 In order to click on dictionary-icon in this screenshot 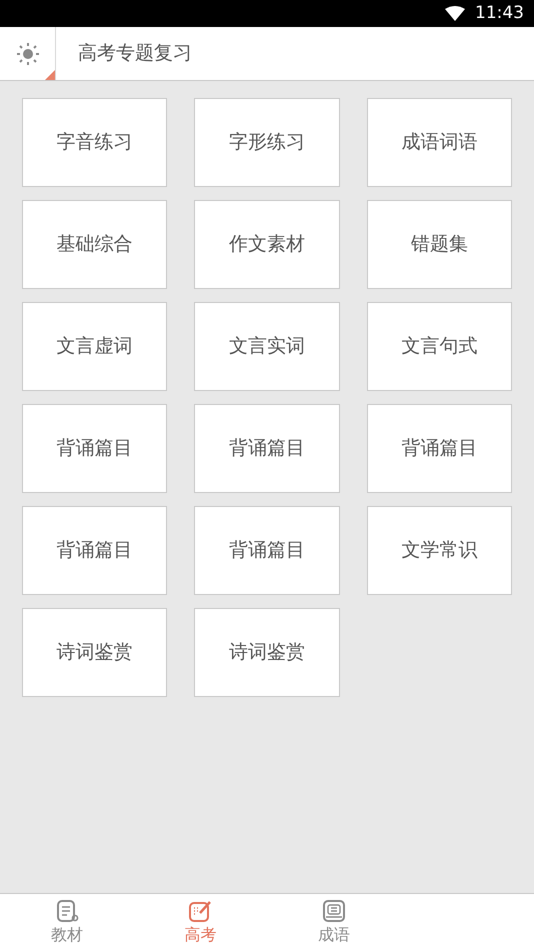, I will do `click(334, 910)`.